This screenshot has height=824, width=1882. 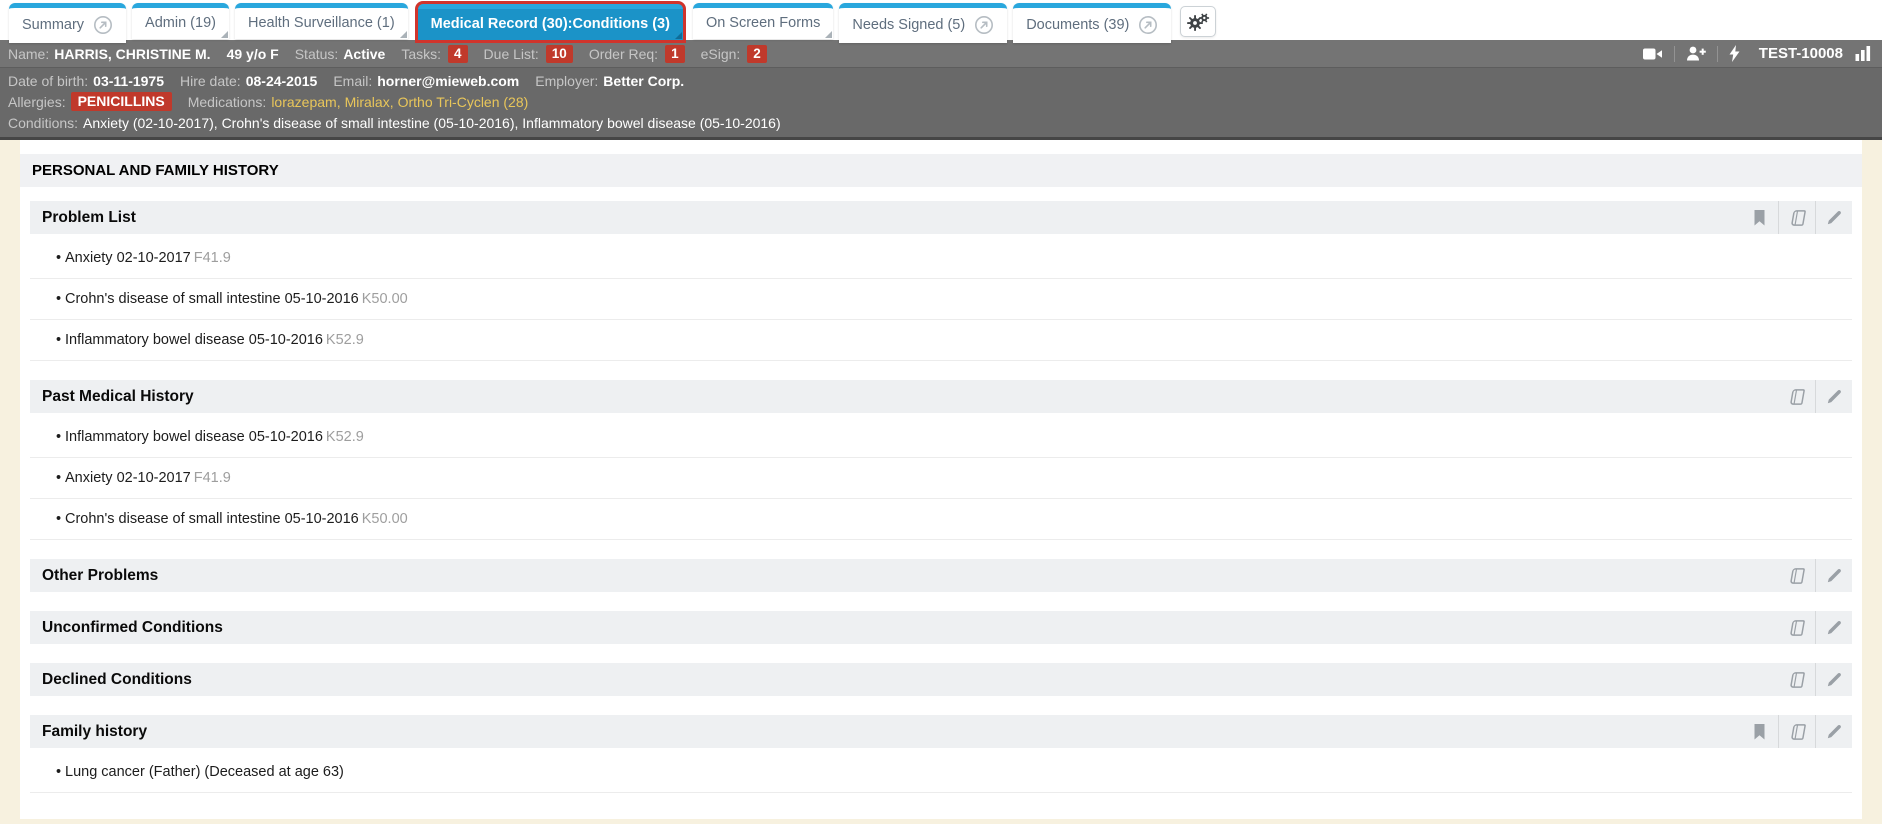 What do you see at coordinates (194, 340) in the screenshot?
I see `item-text: Inflammatory bowel disease 05-10-2016` at bounding box center [194, 340].